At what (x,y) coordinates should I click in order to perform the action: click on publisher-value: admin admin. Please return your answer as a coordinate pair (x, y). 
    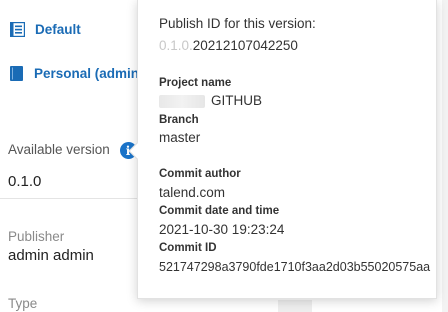
    Looking at the image, I should click on (51, 255).